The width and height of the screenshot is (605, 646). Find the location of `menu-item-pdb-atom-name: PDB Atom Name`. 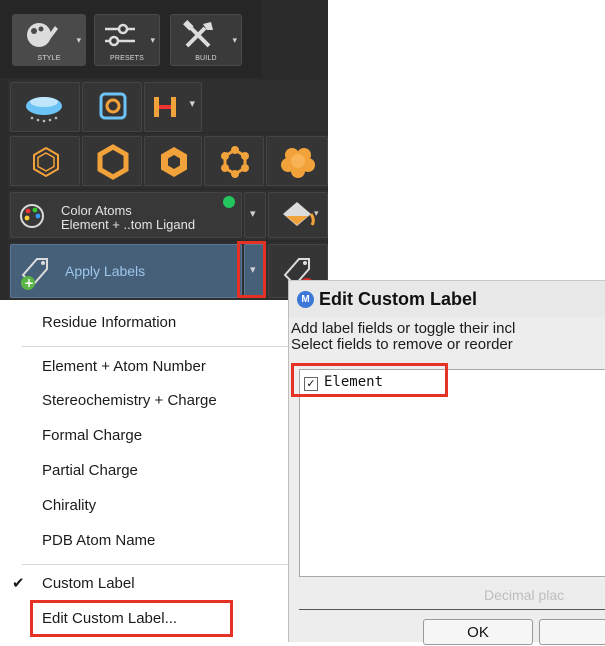

menu-item-pdb-atom-name: PDB Atom Name is located at coordinates (145, 541).